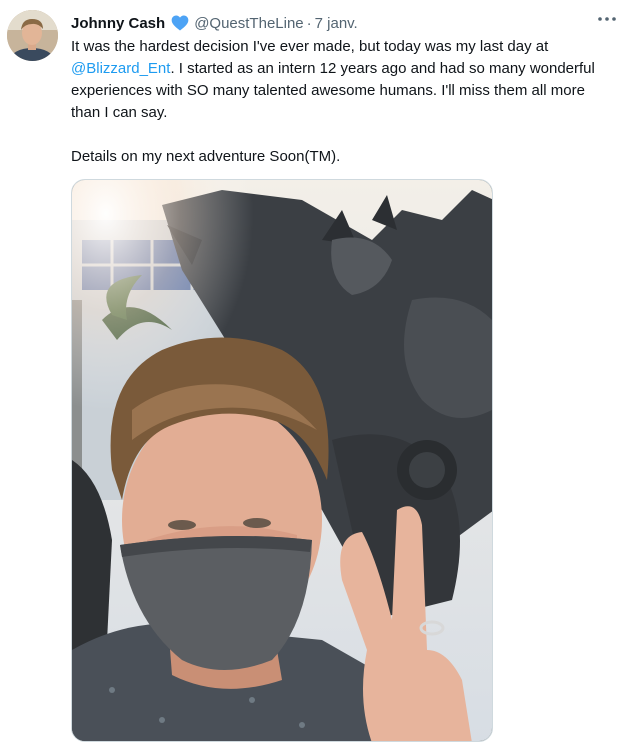 This screenshot has width=632, height=743. I want to click on avatar, so click(32, 35).